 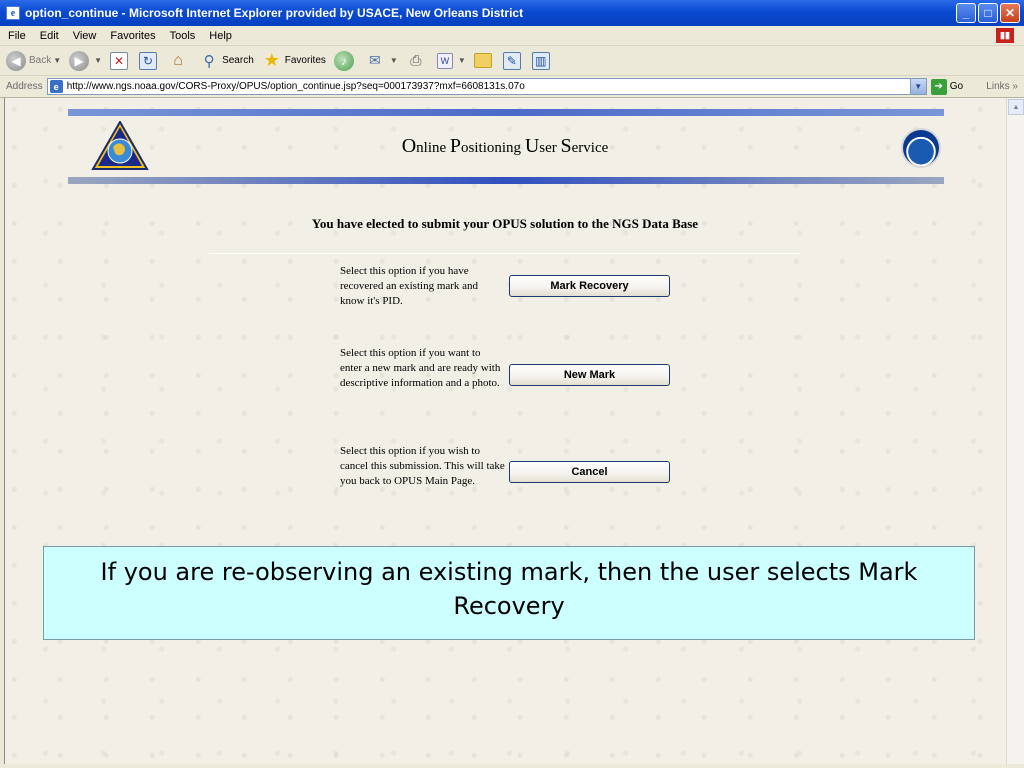 I want to click on forward-arrow-icon: ▶, so click(x=79, y=60).